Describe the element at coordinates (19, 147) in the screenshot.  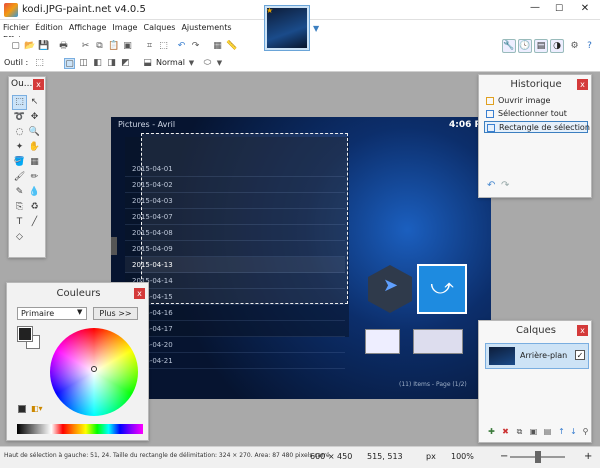
I see `magic-wand-icon: ✦` at that location.